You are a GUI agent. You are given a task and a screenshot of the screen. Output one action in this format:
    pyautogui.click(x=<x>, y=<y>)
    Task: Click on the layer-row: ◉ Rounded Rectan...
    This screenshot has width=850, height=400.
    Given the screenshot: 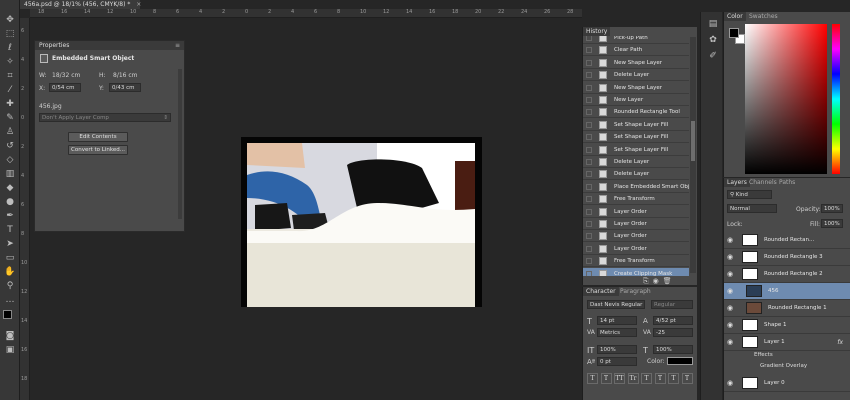 What is the action you would take?
    pyautogui.click(x=787, y=240)
    